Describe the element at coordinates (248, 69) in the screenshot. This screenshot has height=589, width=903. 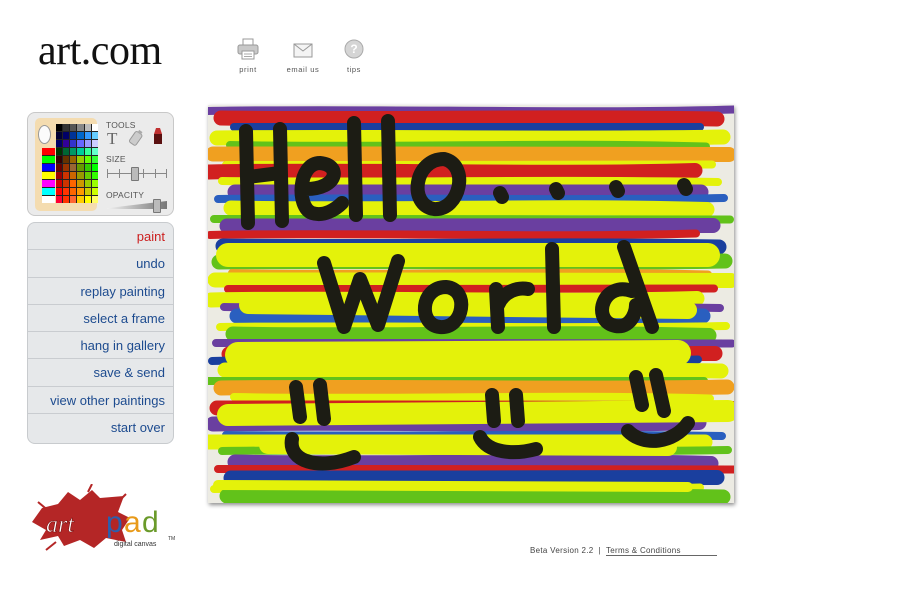
I see `print-label: print` at that location.